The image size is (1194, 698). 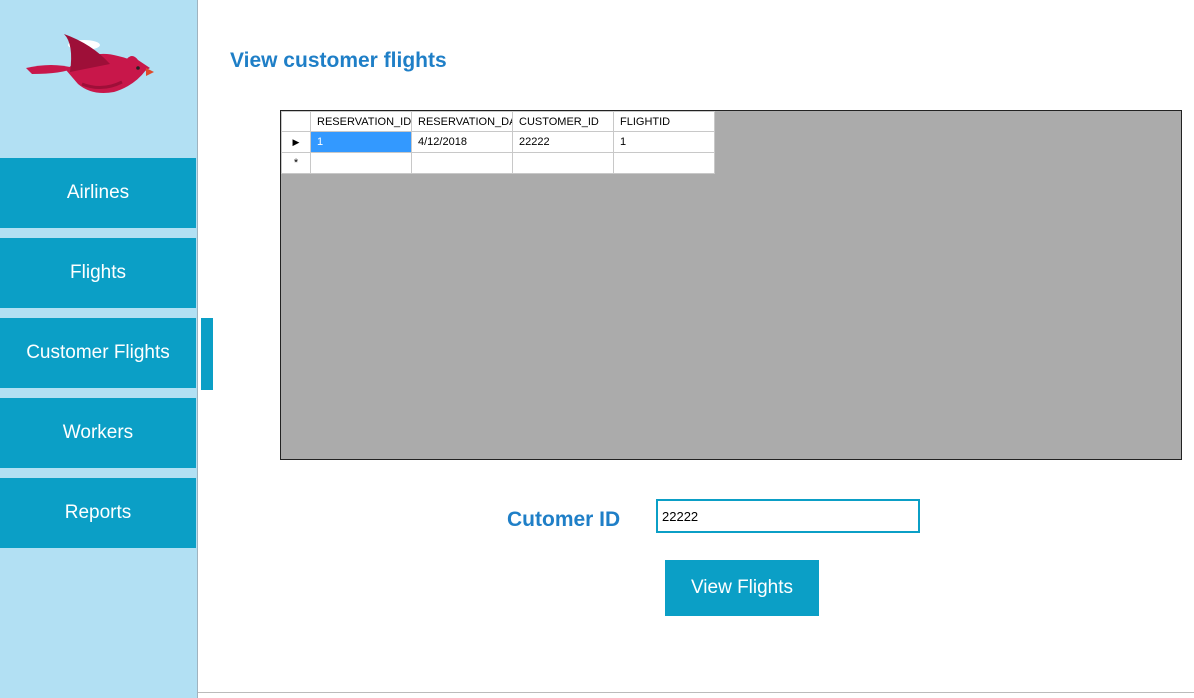 What do you see at coordinates (338, 60) in the screenshot?
I see `page-title: View customer flights` at bounding box center [338, 60].